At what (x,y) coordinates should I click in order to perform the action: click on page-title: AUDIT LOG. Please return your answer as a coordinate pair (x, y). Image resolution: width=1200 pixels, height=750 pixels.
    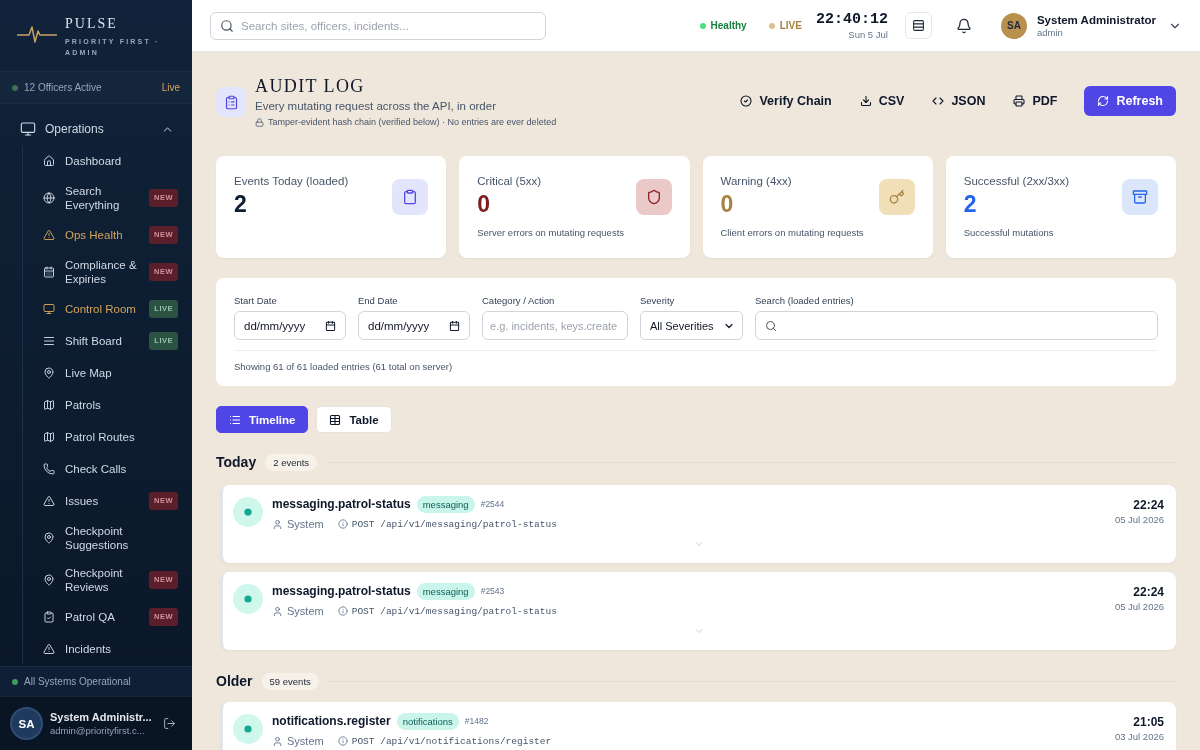
    Looking at the image, I should click on (310, 86).